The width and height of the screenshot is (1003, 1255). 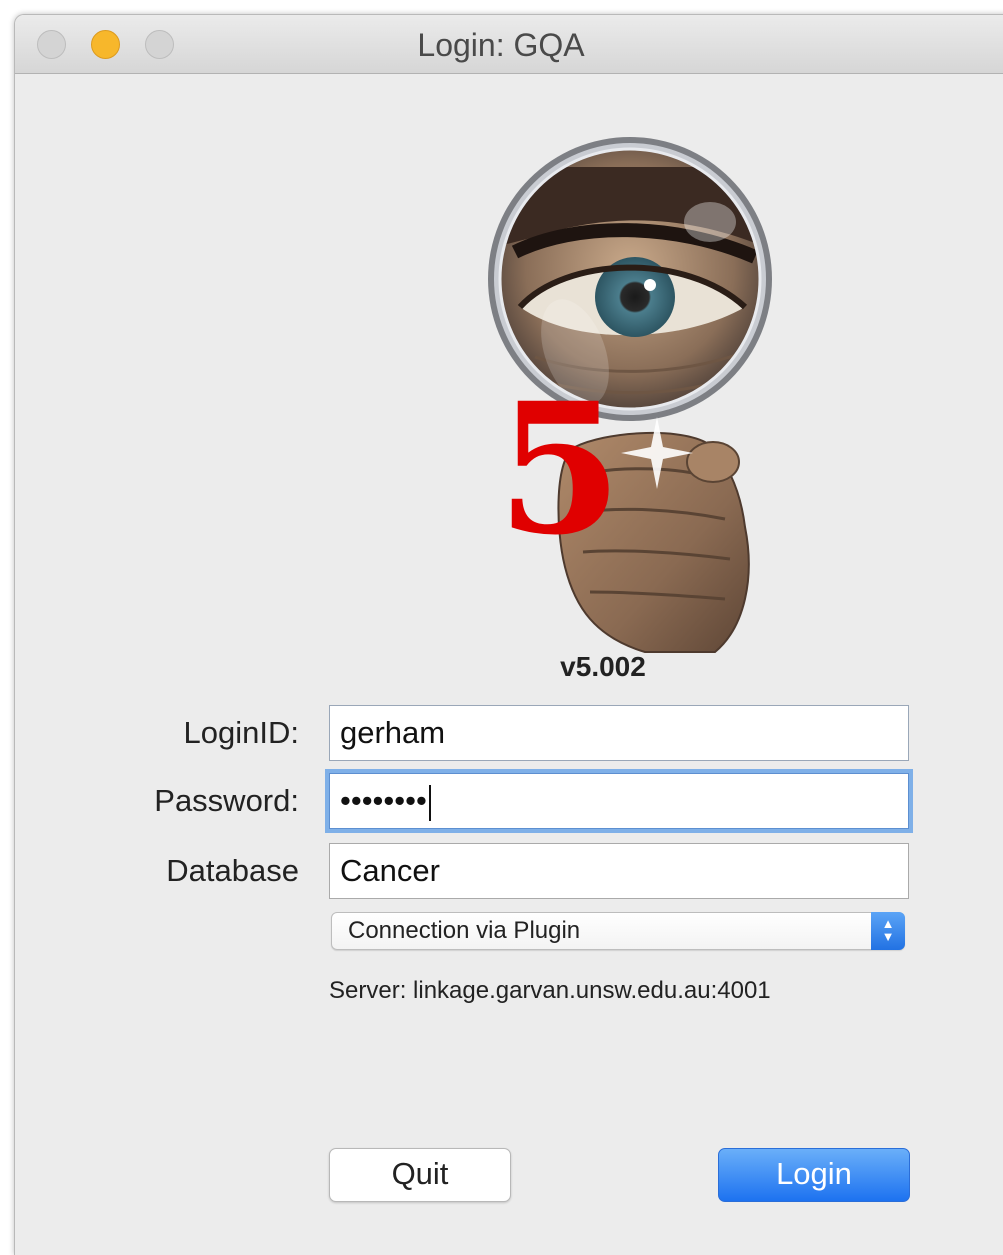 I want to click on server-address: Server: linkage.garvan.unsw.edu.au:4001, so click(x=550, y=990).